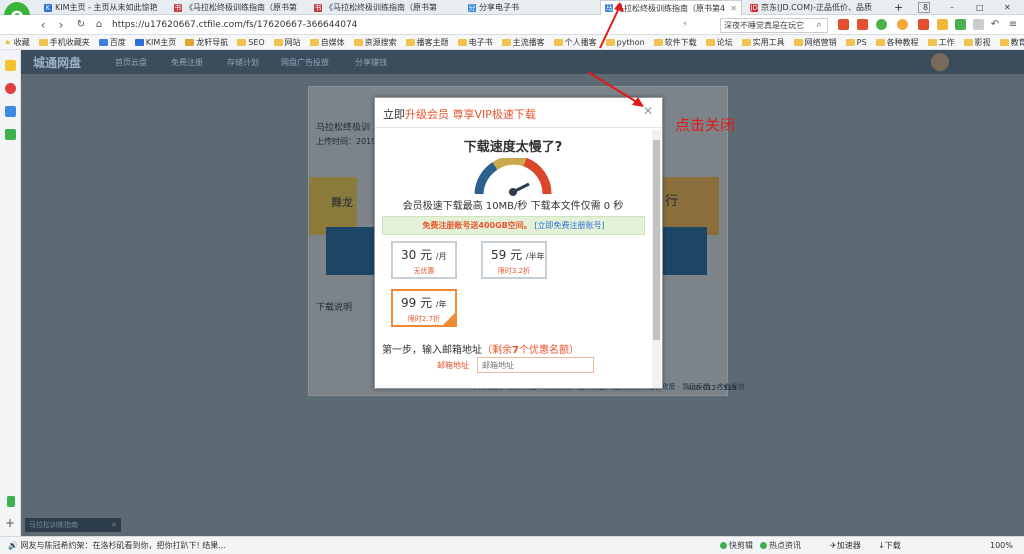  What do you see at coordinates (453, 365) in the screenshot?
I see `email-label: 邮箱地址` at bounding box center [453, 365].